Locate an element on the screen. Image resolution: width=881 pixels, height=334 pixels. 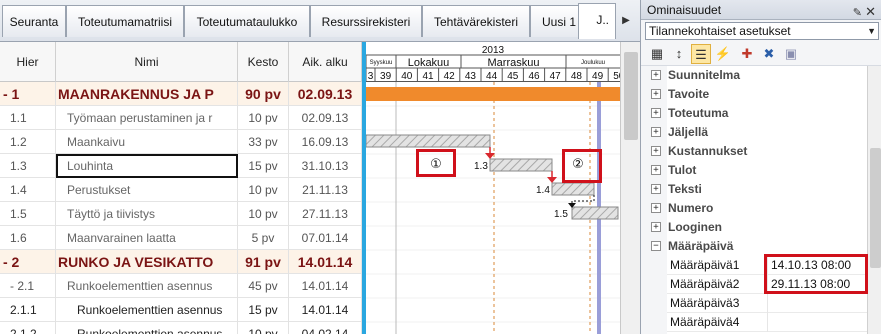
property-row: Määräpäivä4 is located at coordinates (767, 322).